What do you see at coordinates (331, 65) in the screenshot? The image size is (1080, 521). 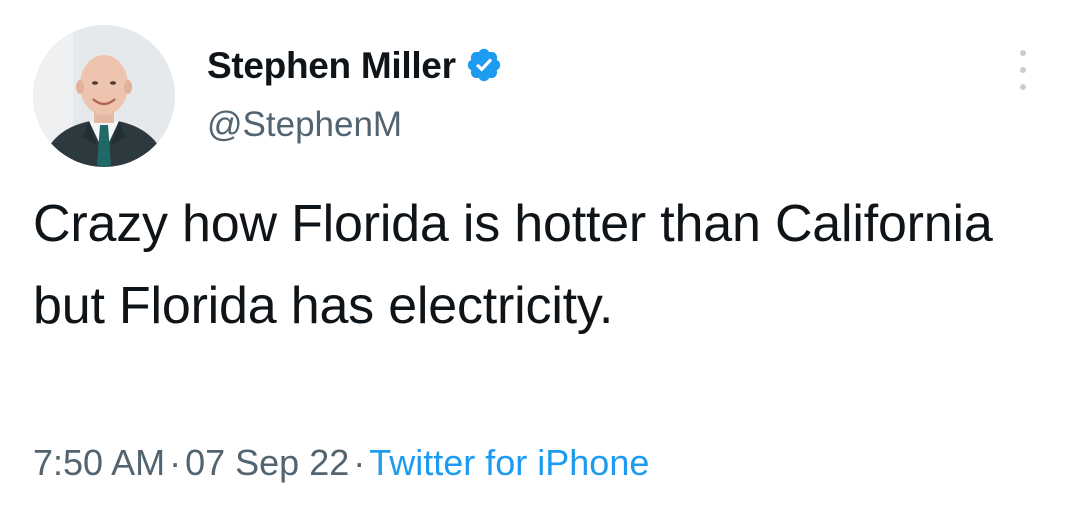 I see `author-display-name: Stephen Miller` at bounding box center [331, 65].